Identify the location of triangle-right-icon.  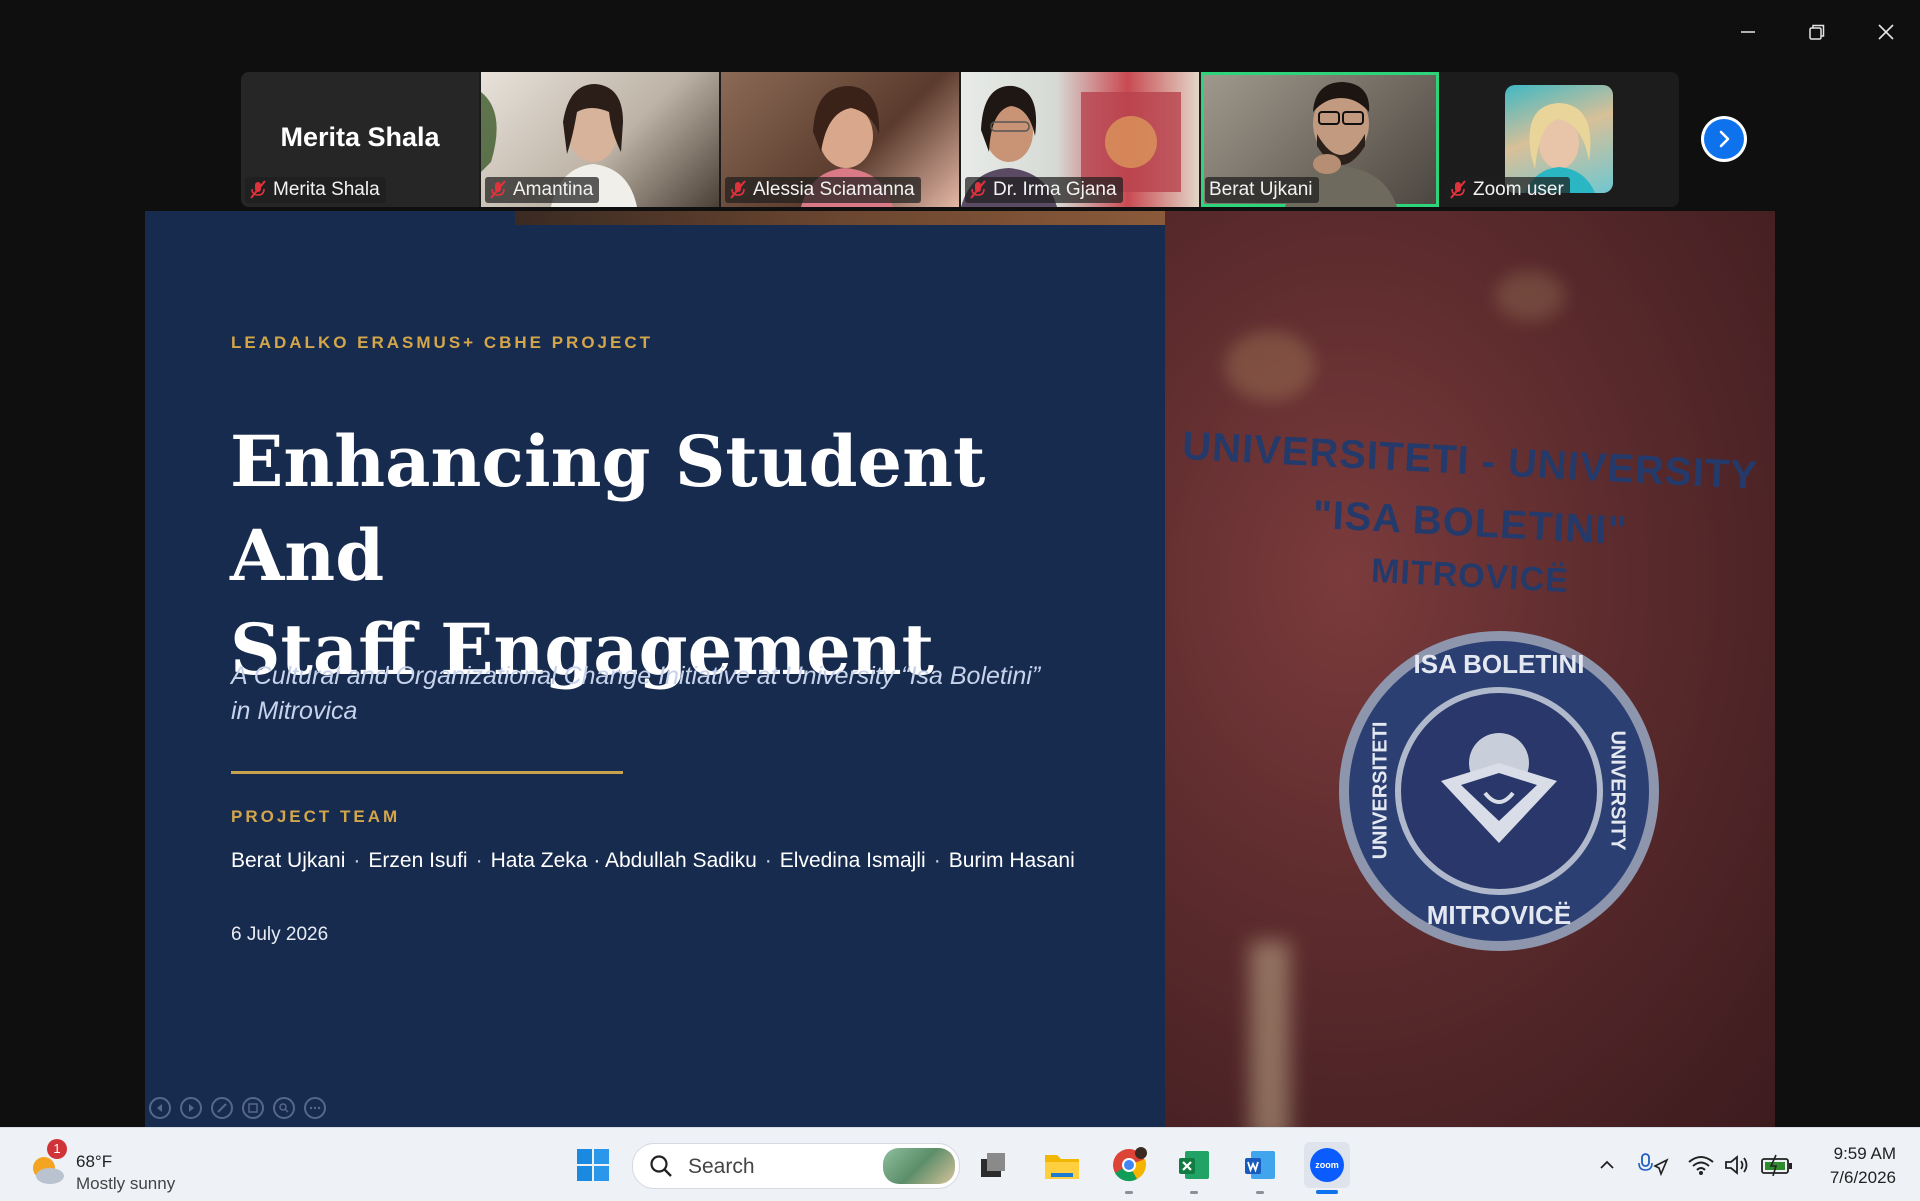
(191, 1108).